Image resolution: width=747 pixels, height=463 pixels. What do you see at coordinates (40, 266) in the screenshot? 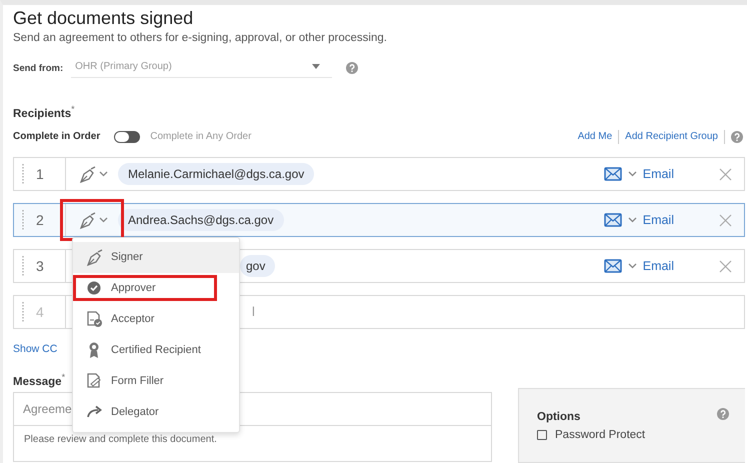
I see `order-number: 3` at bounding box center [40, 266].